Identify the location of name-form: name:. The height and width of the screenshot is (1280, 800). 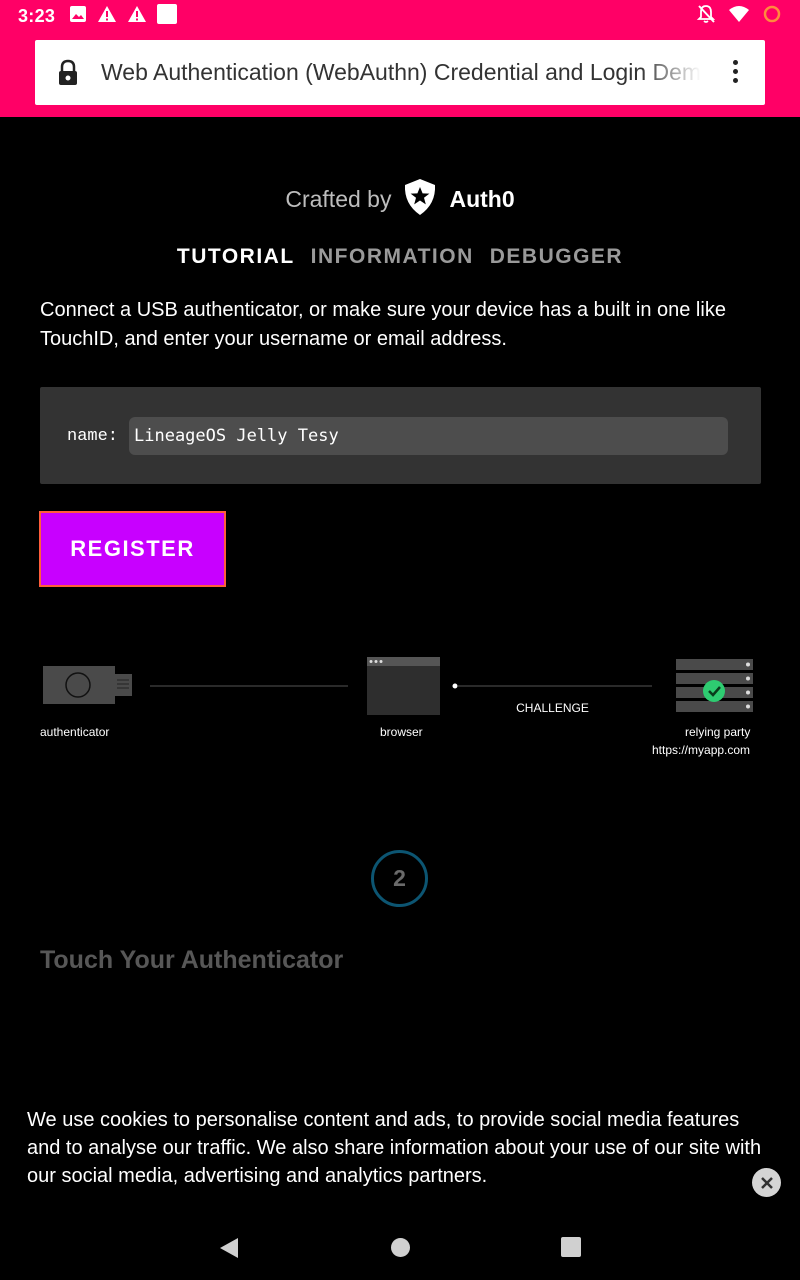
(400, 435).